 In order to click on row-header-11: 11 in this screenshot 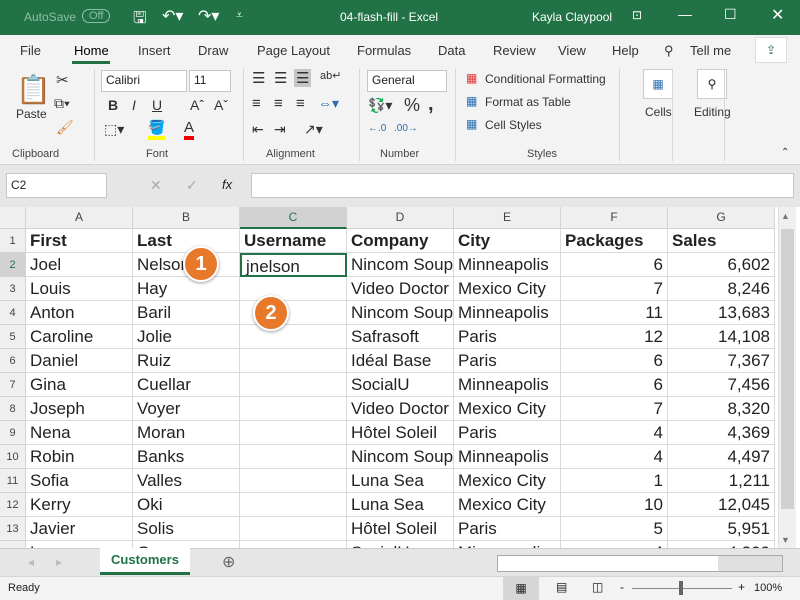, I will do `click(13, 481)`.